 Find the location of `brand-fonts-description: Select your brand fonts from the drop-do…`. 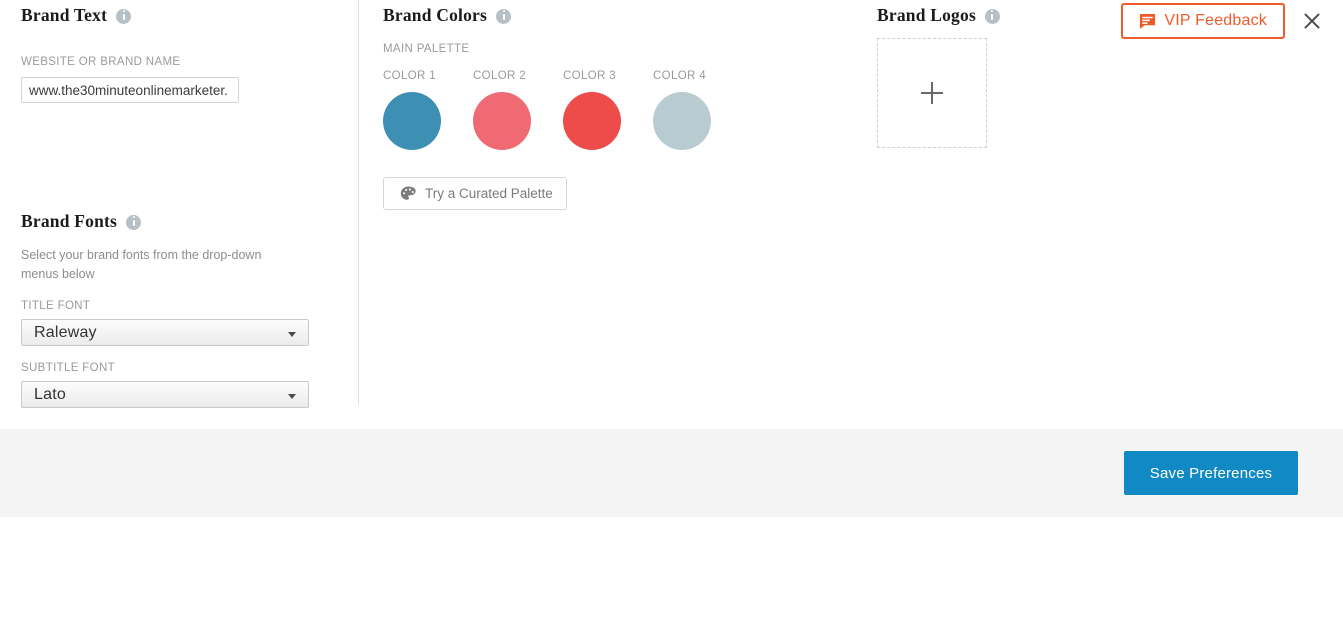

brand-fonts-description: Select your brand fonts from the drop-do… is located at coordinates (141, 264).